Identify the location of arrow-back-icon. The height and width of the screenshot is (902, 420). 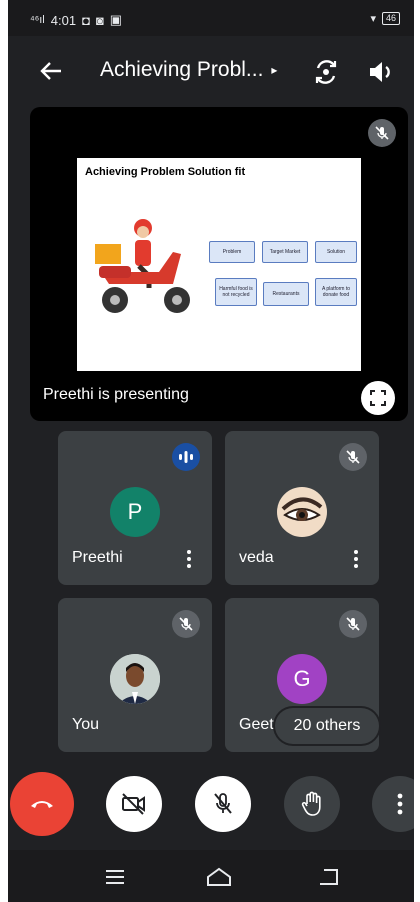
(50, 71).